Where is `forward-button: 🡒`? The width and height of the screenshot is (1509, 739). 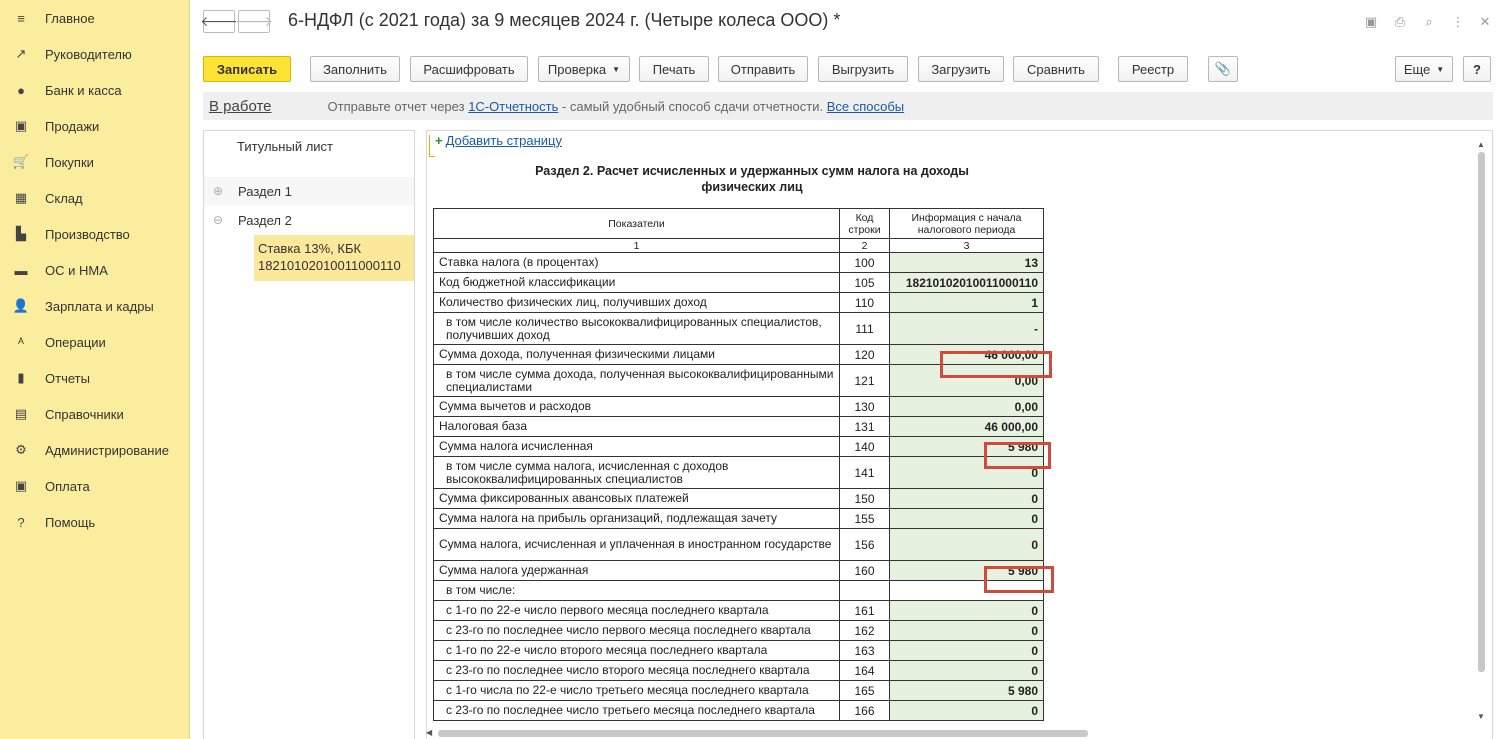 forward-button: 🡒 is located at coordinates (254, 21).